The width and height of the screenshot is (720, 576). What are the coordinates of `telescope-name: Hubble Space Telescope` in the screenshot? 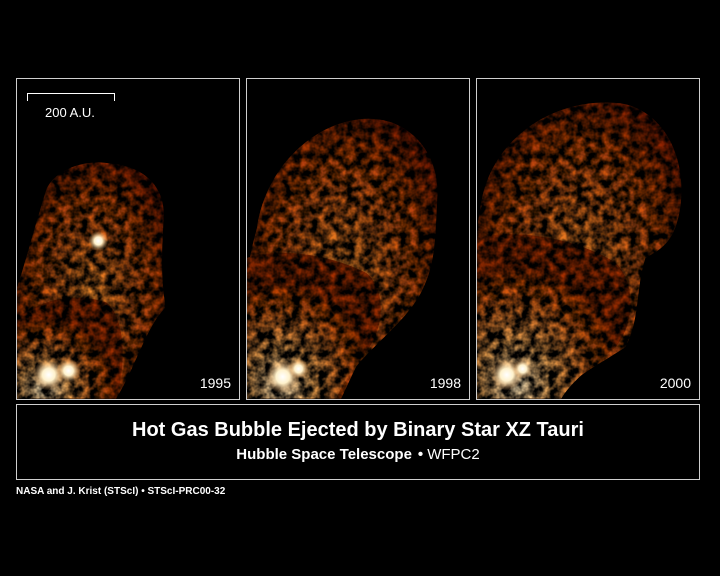 It's located at (324, 454).